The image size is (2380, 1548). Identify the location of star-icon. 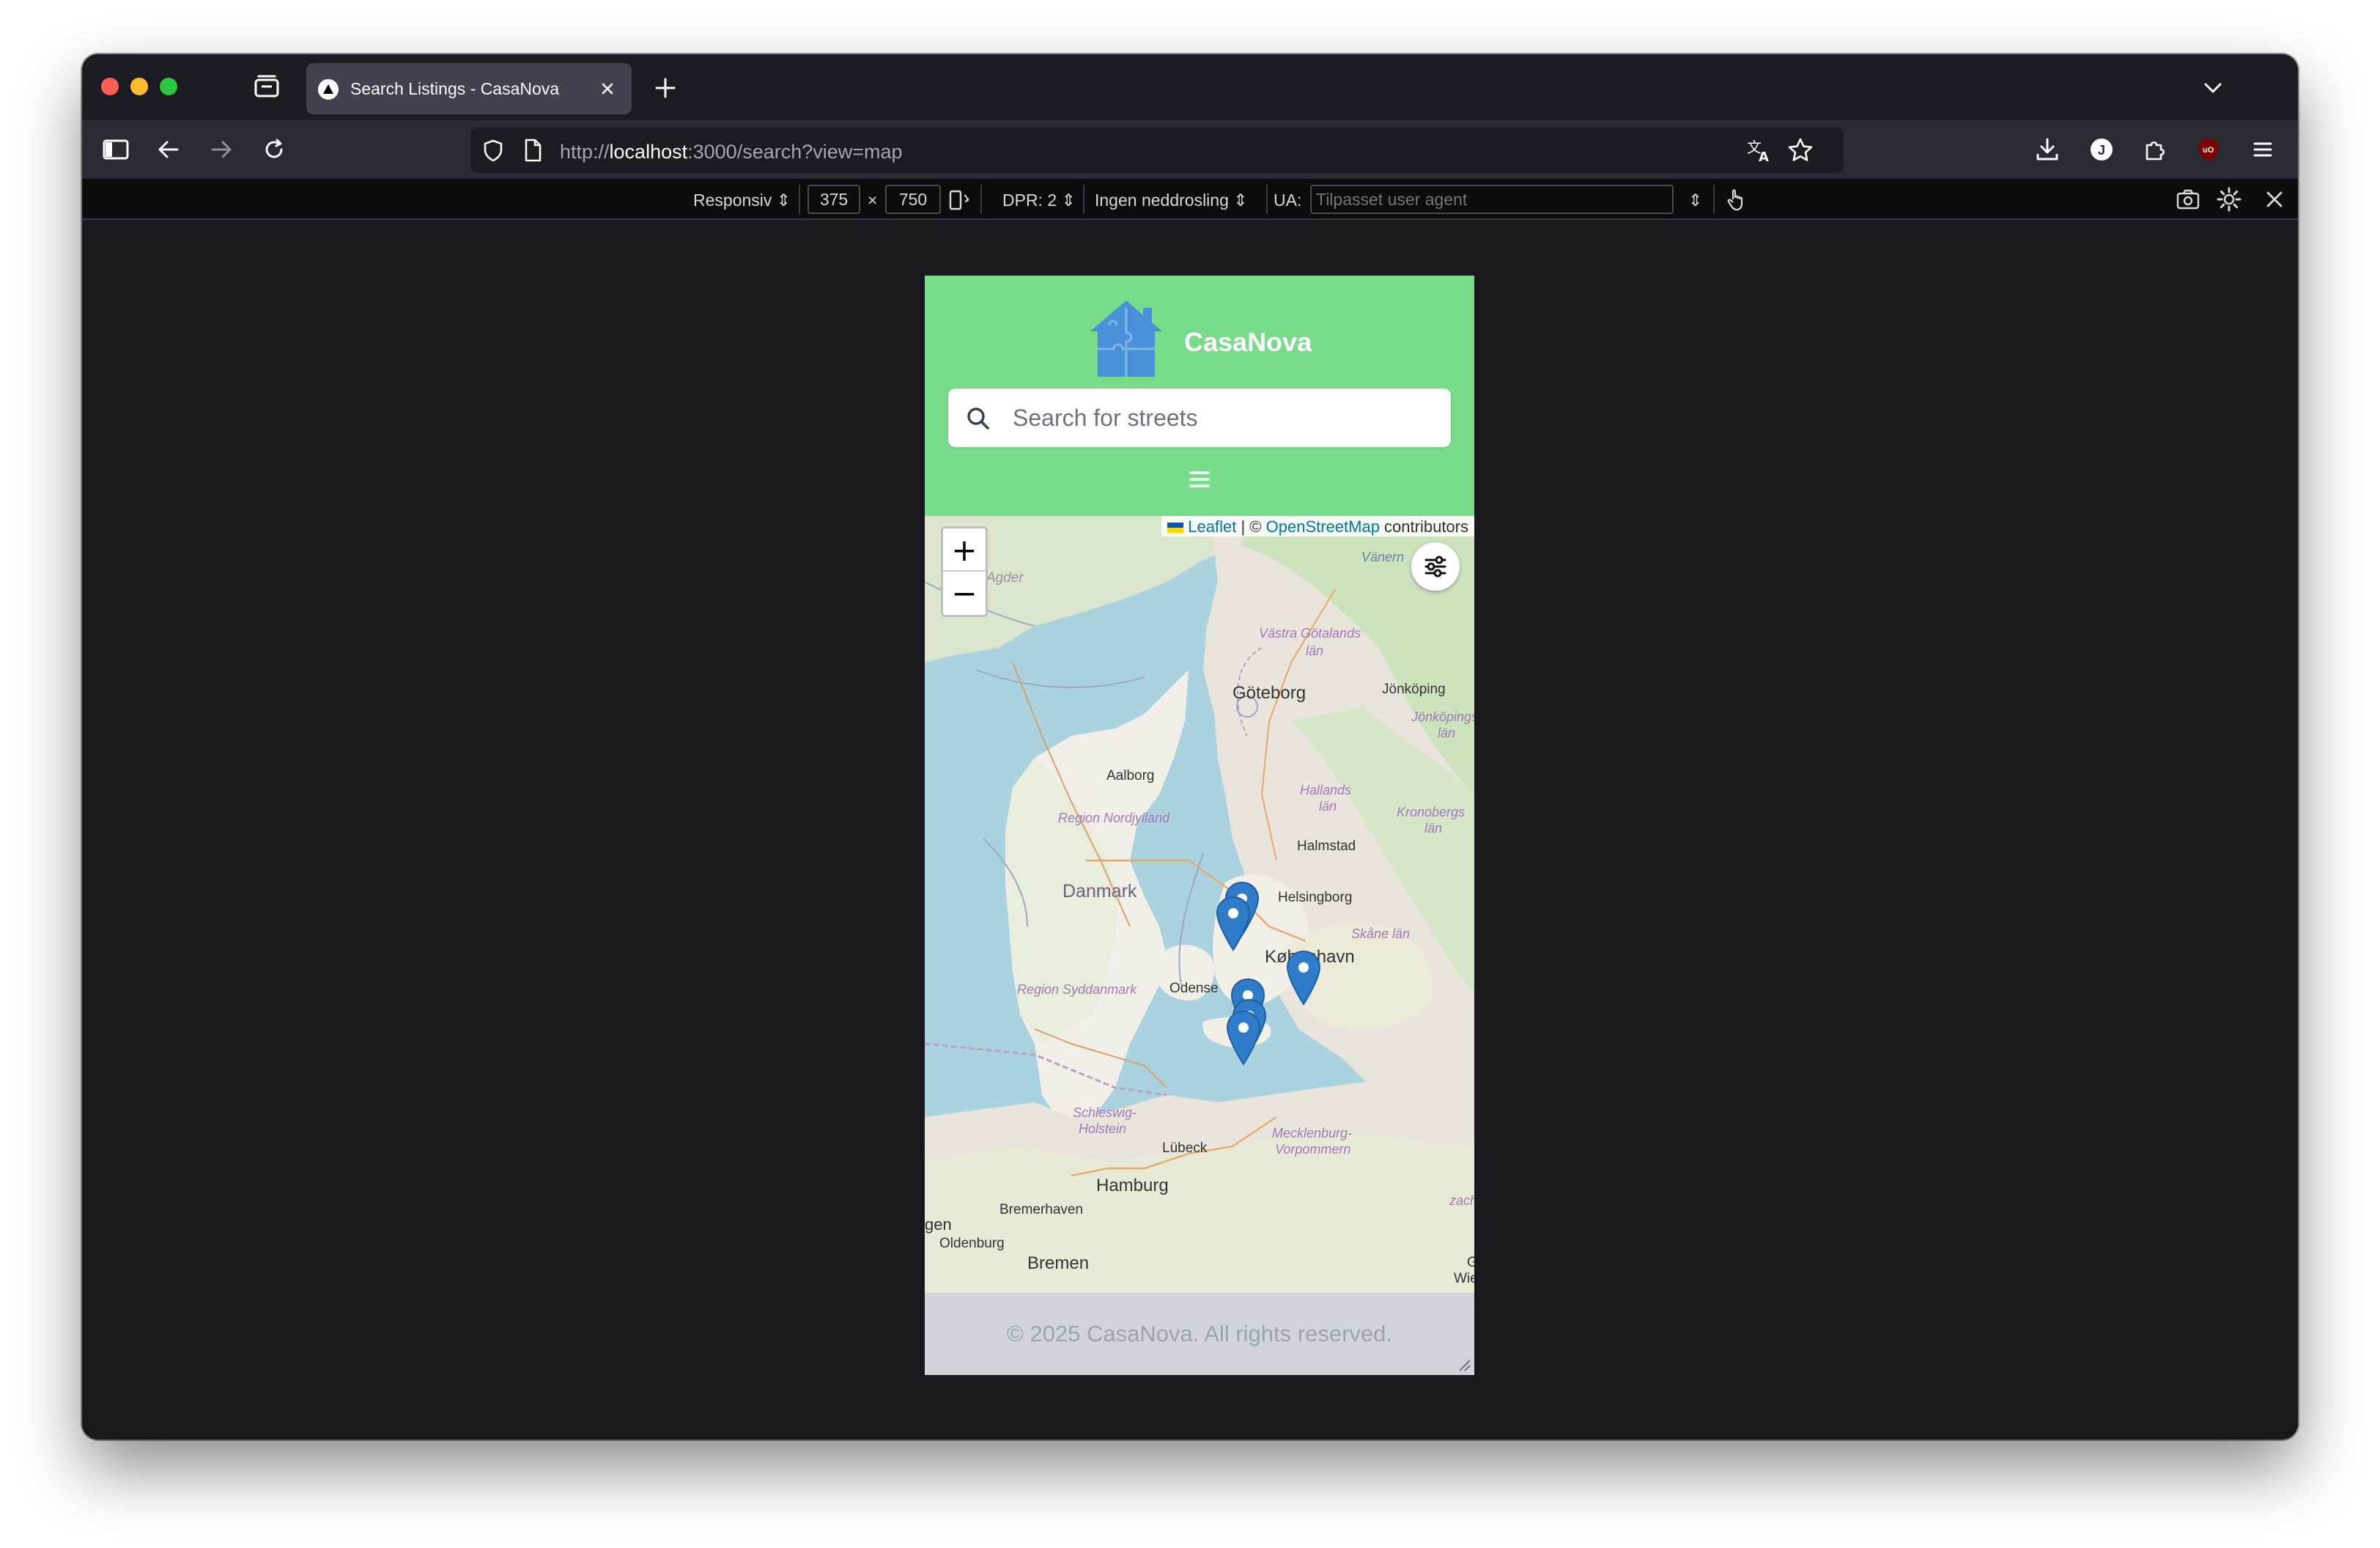
(1800, 150).